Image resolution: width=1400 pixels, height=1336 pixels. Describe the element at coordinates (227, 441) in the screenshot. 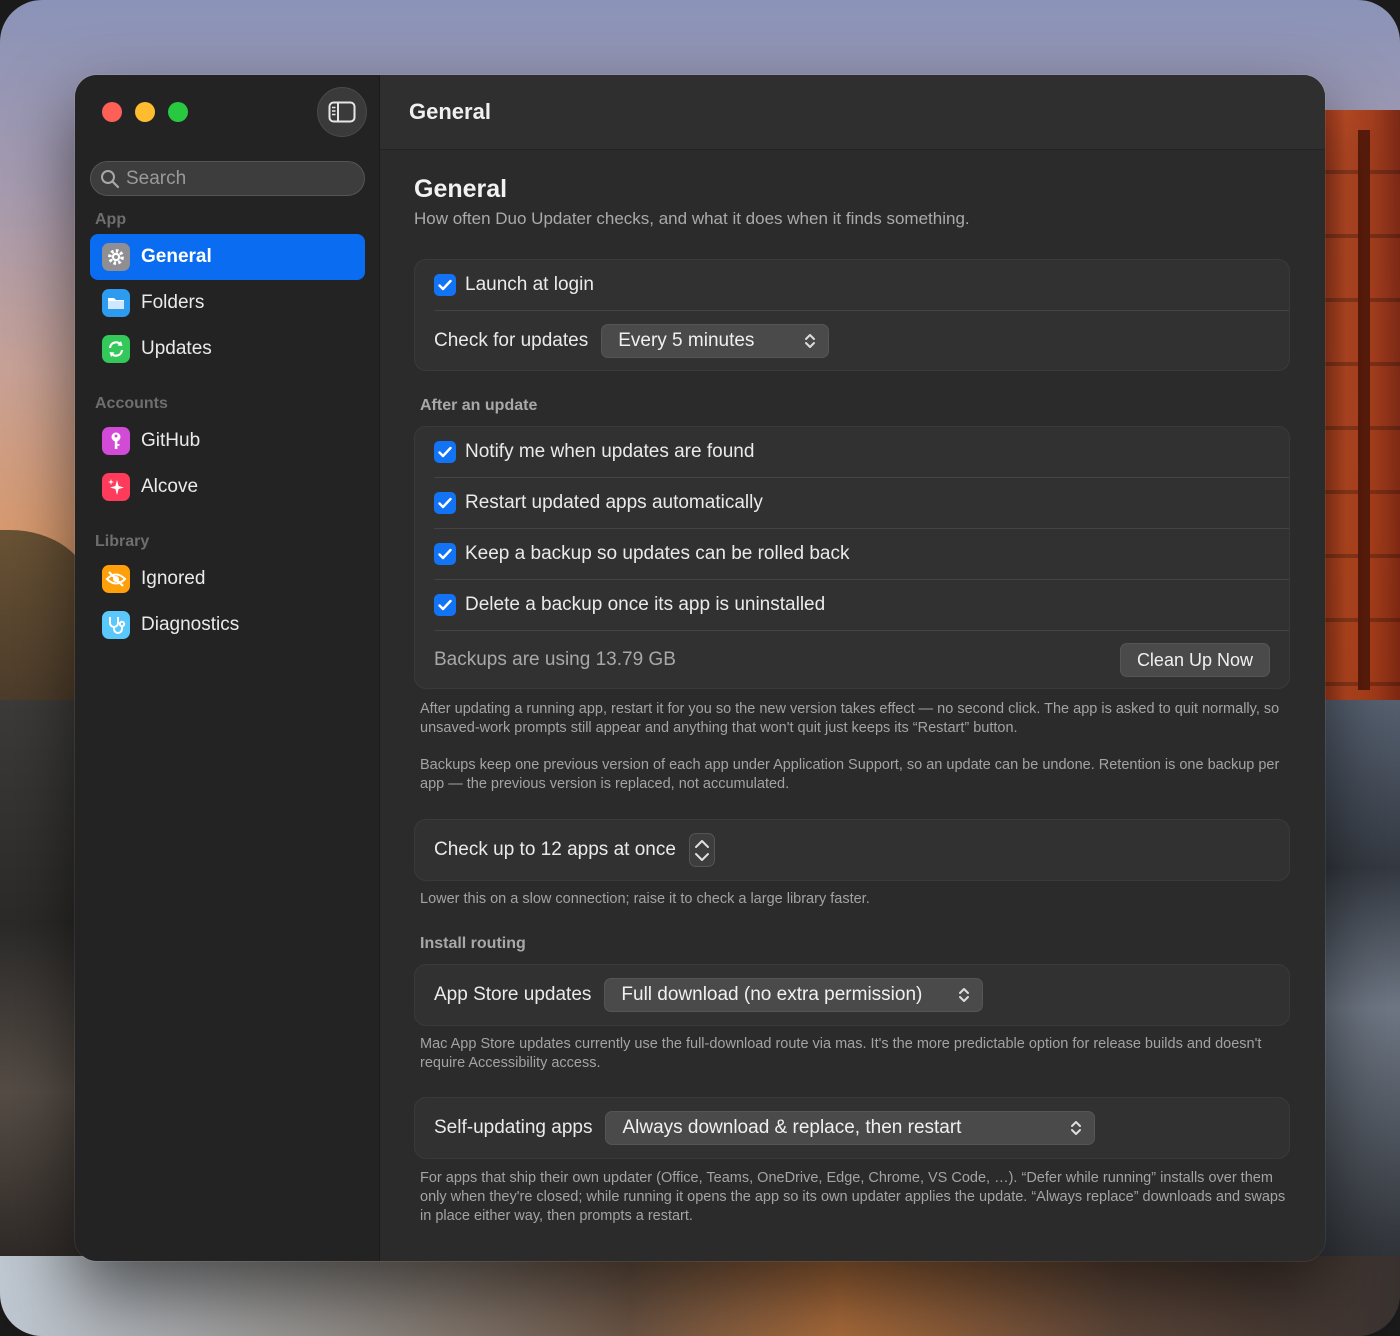

I see `sidebar-item-github: GitHub` at that location.